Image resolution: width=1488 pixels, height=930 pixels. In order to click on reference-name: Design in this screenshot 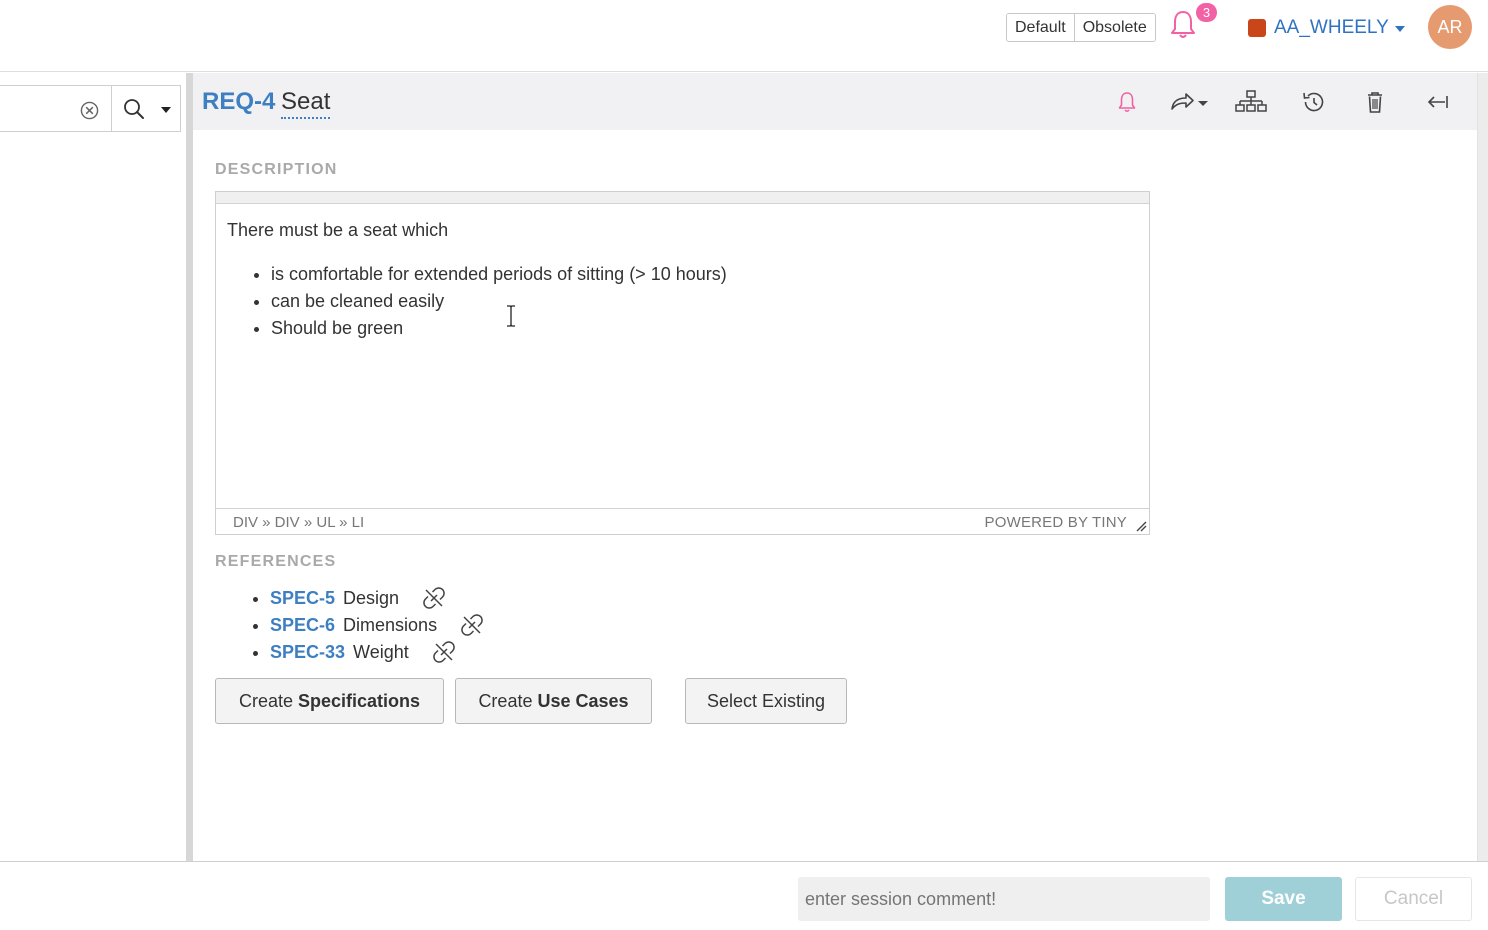, I will do `click(371, 598)`.